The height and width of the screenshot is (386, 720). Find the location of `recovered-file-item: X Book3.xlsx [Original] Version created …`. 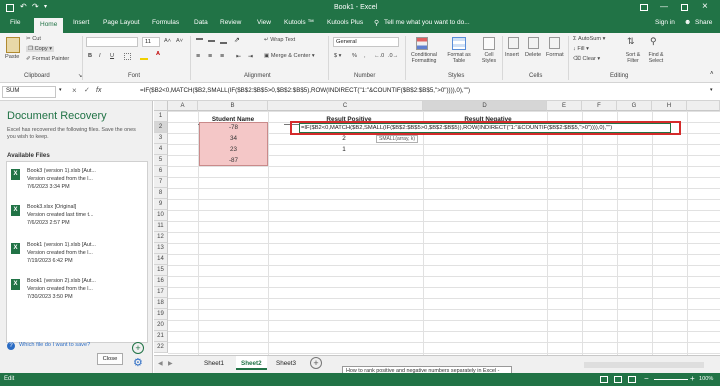

recovered-file-item: X Book3.xlsx [Original] Version created … is located at coordinates (78, 221).